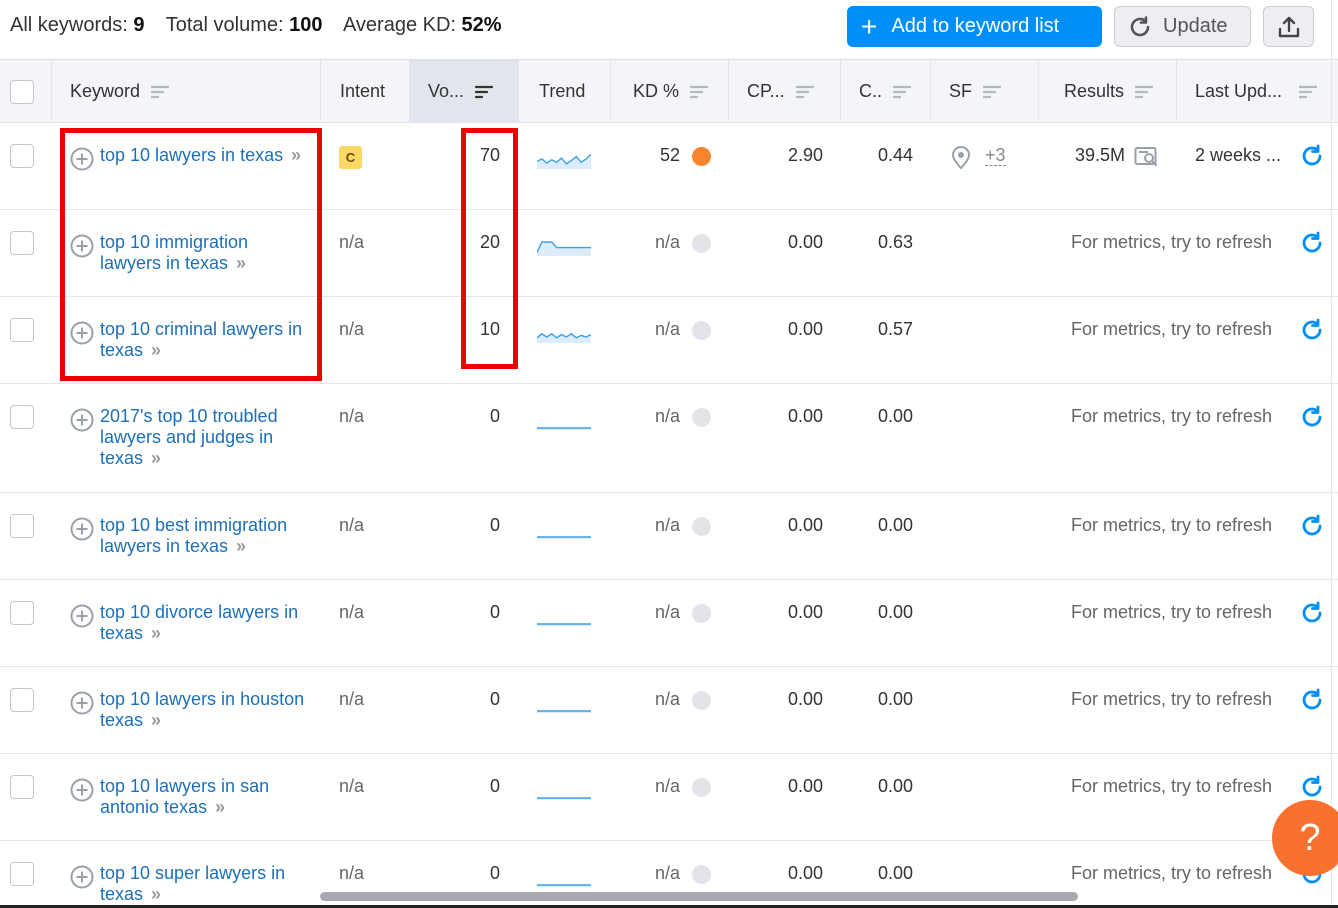  I want to click on column-trend: Trend, so click(565, 91).